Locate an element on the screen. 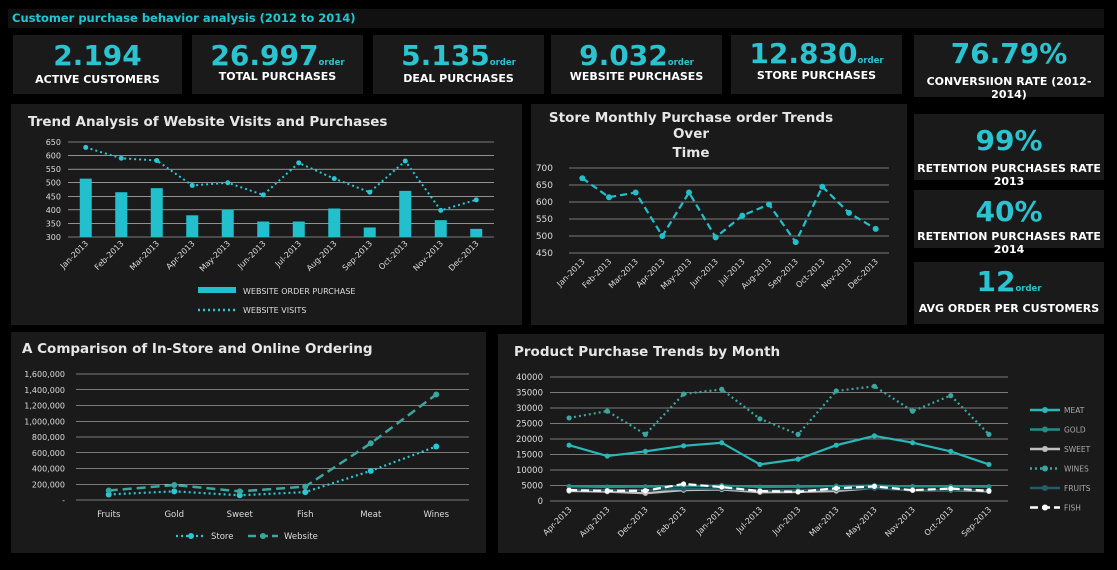 The height and width of the screenshot is (570, 1117). kpi-value: 9.032 is located at coordinates (623, 55).